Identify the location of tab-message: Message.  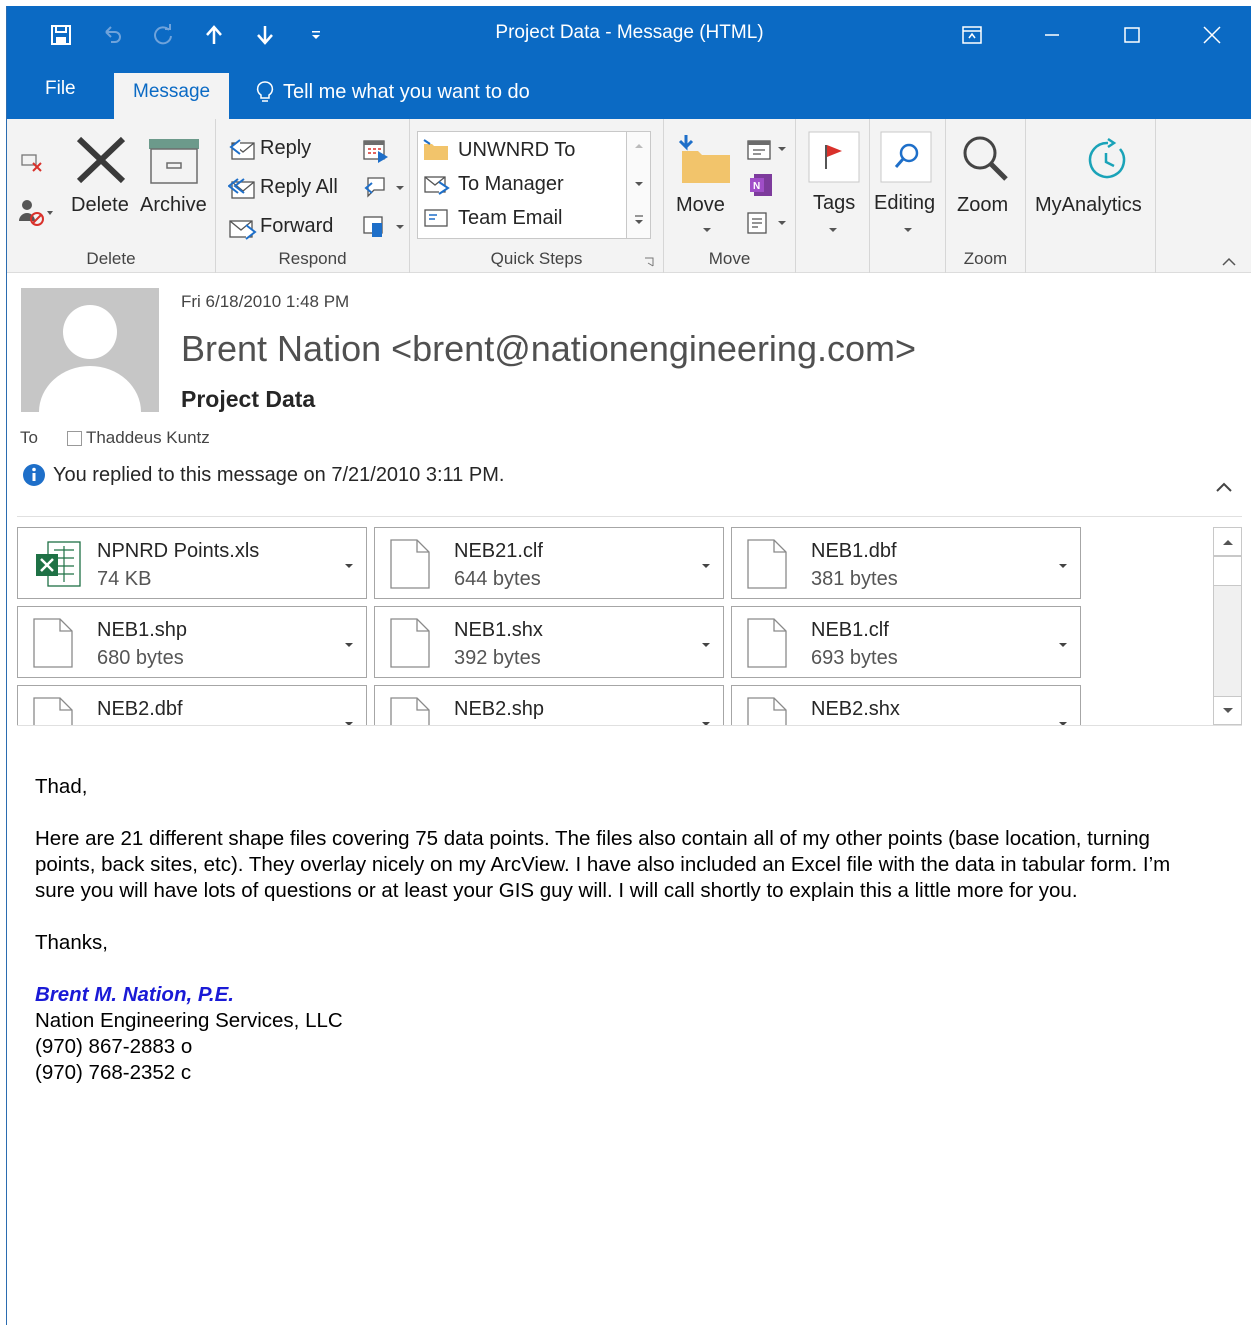
(172, 96).